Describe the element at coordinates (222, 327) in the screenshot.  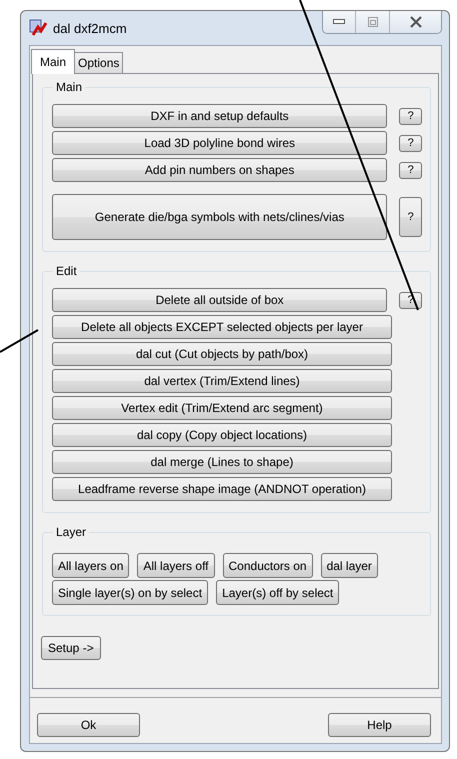
I see `action-button: Delete all objects EXCEPT selected objects per layer` at that location.